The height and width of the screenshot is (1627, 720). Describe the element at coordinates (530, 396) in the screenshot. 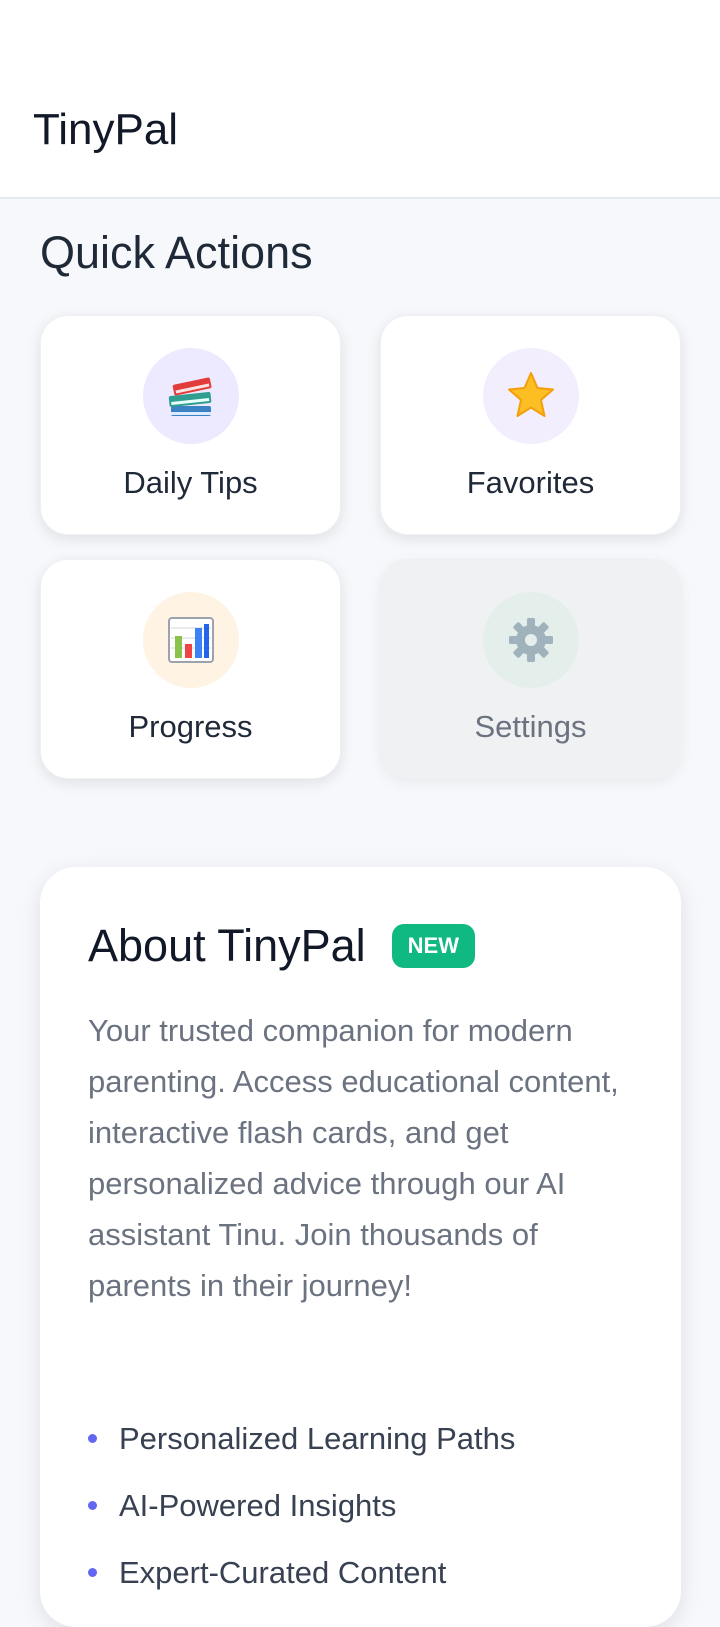

I see `star-icon` at that location.